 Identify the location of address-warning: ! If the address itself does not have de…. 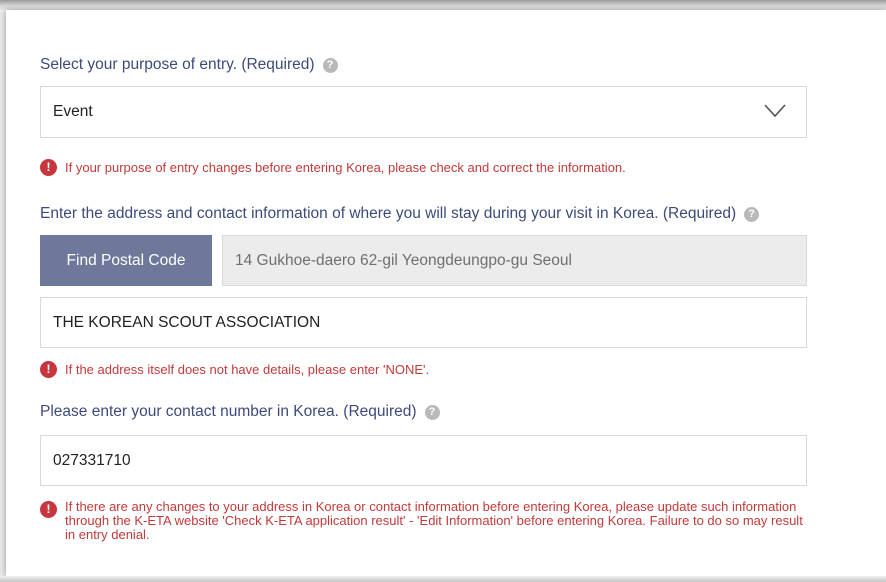
(234, 369).